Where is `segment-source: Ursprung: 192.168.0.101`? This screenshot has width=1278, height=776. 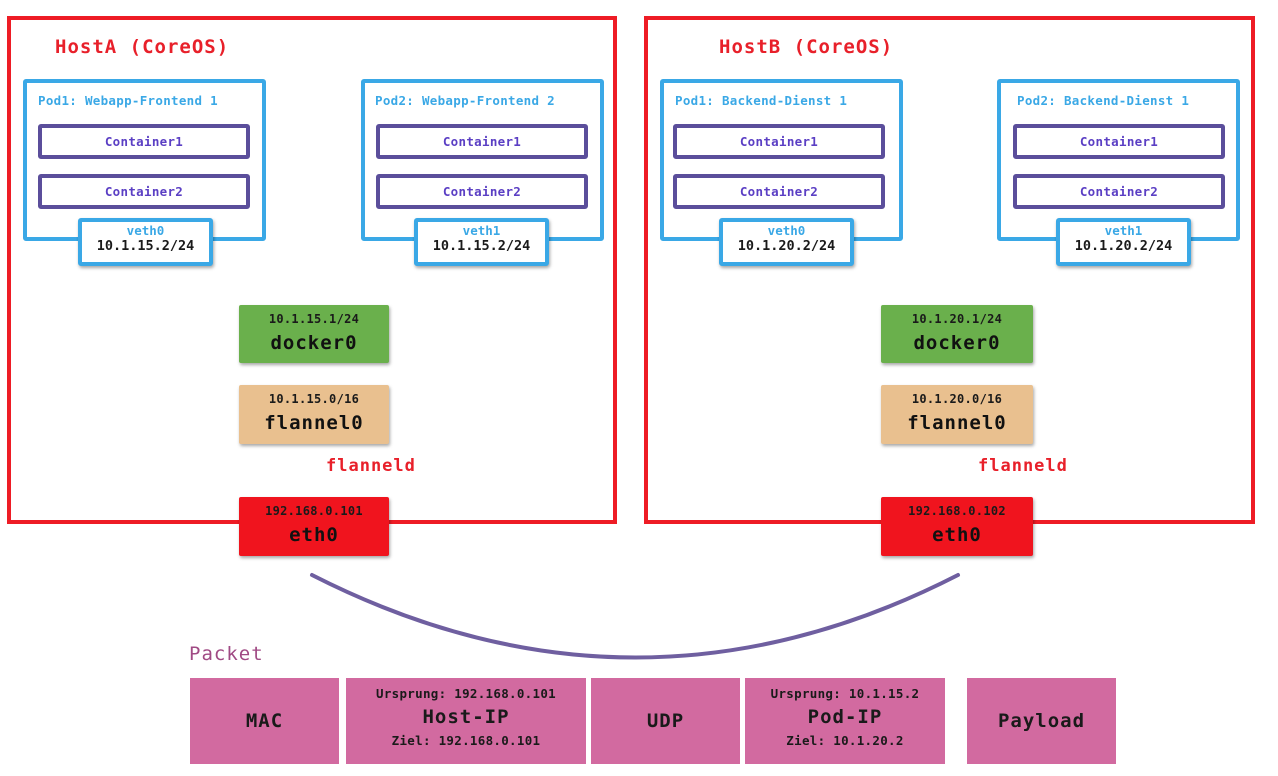 segment-source: Ursprung: 192.168.0.101 is located at coordinates (466, 693).